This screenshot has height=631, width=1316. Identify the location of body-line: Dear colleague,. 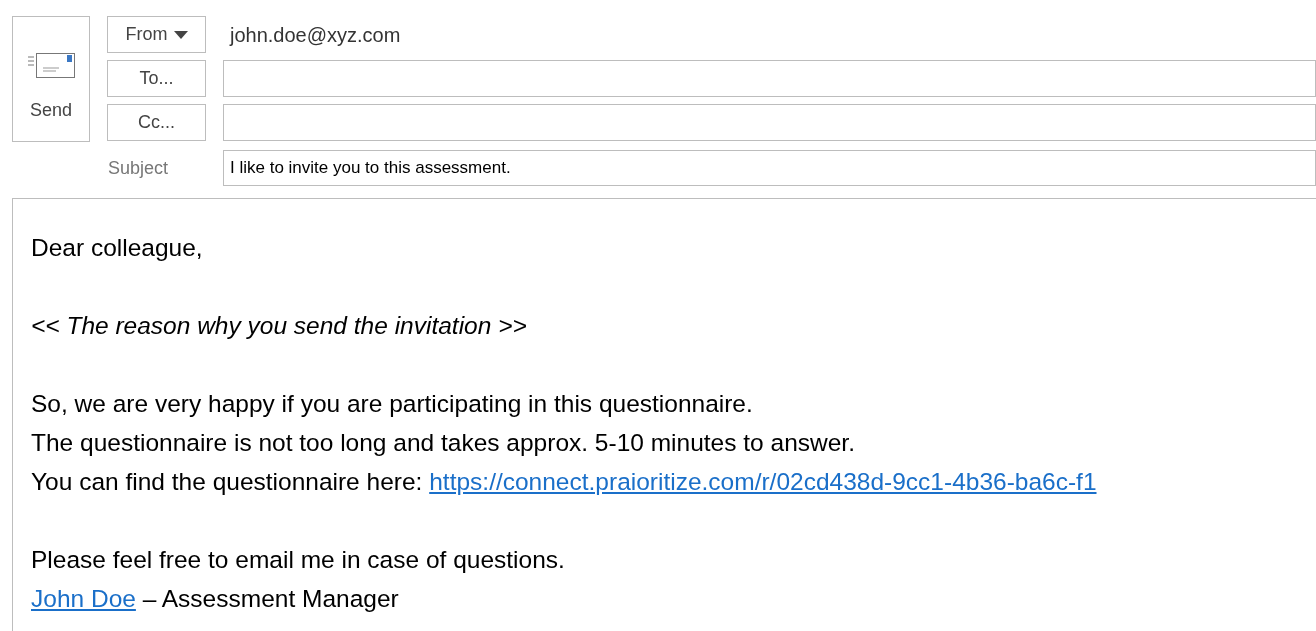
(117, 248).